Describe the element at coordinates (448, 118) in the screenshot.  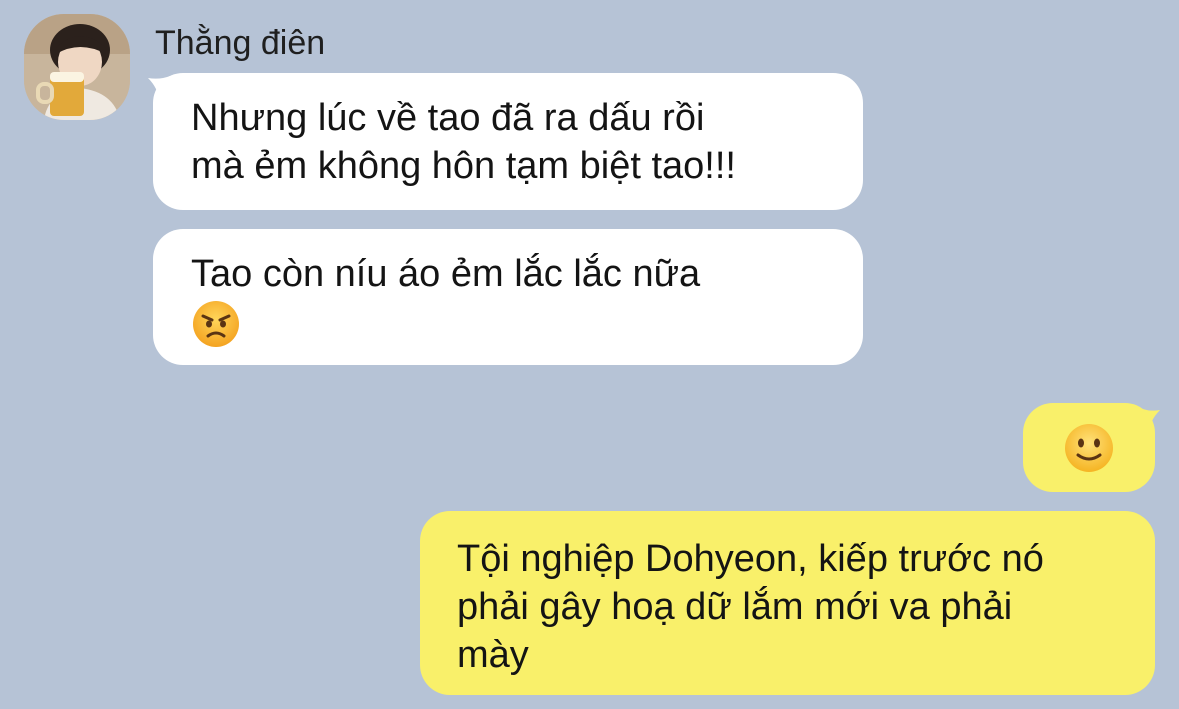
I see `message-text-line: Nhưng lúc về tao đã ra dấu rồi` at that location.